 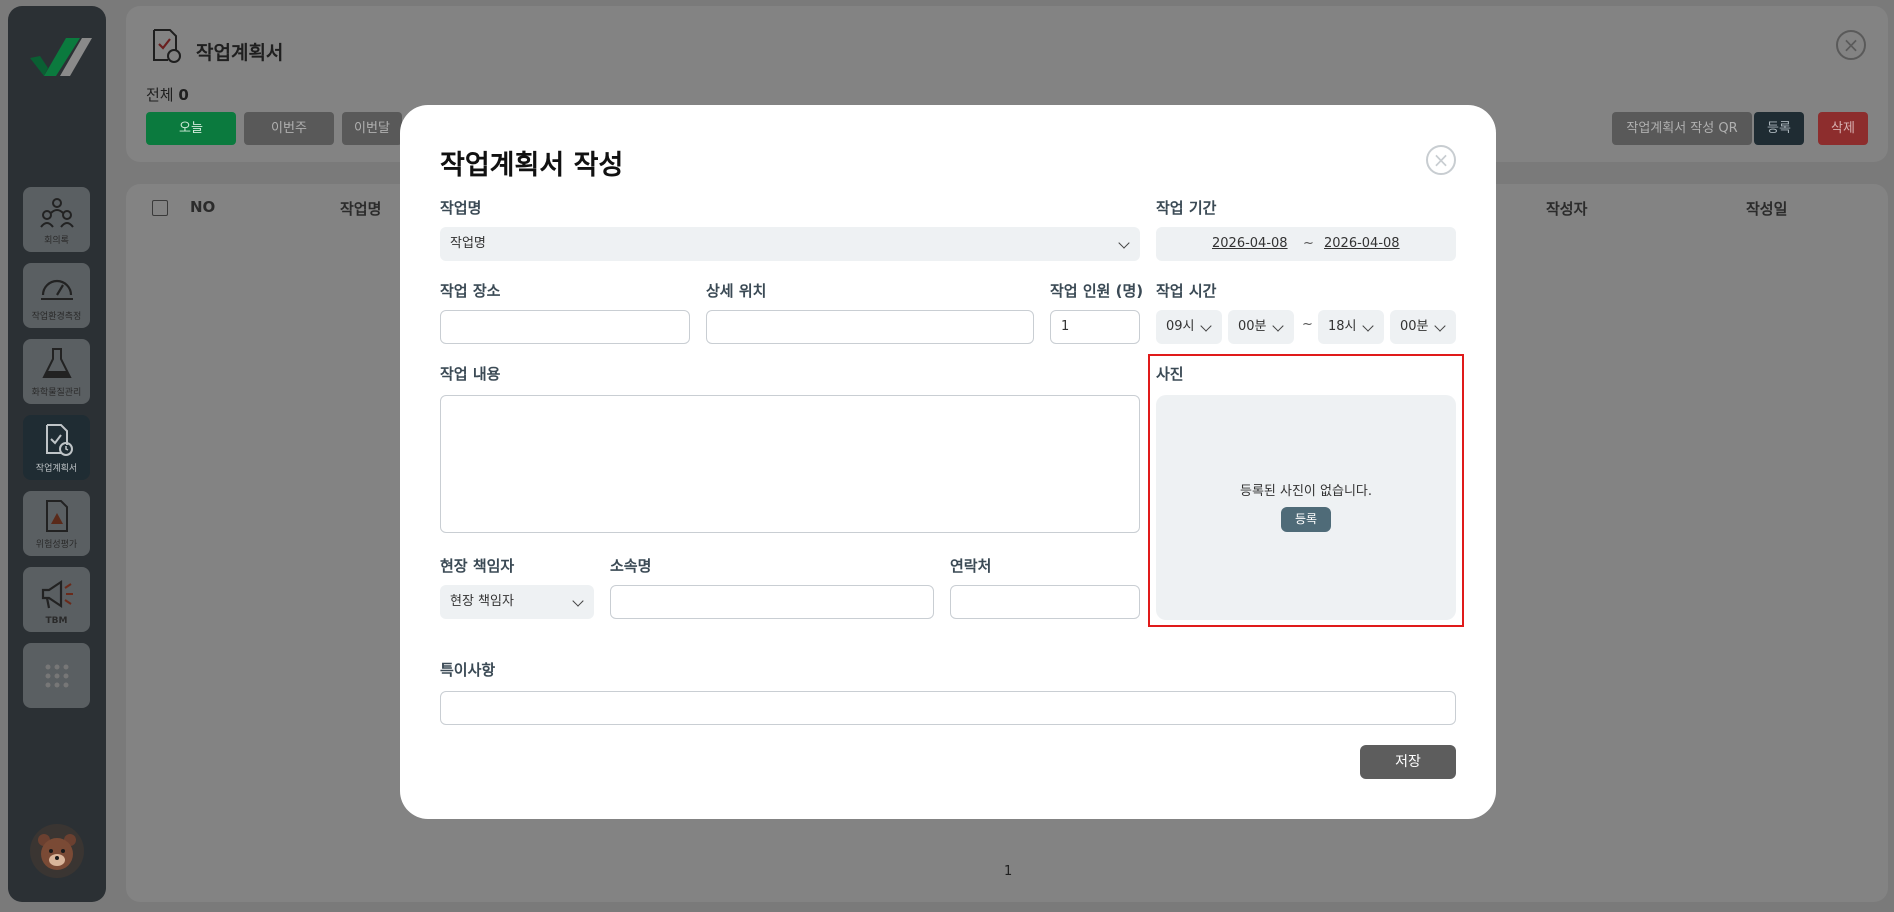 I want to click on qr-button: 작업계획서 작성 QR, so click(x=1682, y=128).